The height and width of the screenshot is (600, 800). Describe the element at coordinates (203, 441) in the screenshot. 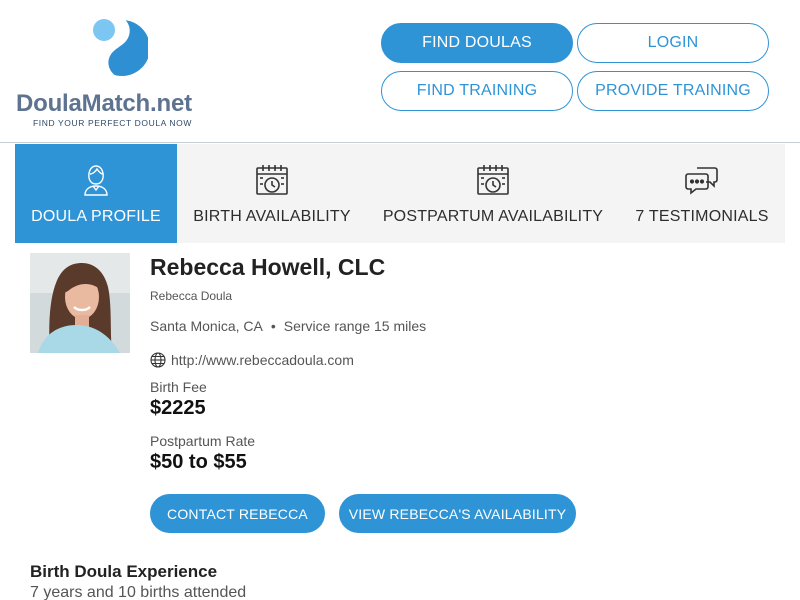

I see `postpartum-rate-label: Postpartum Rate` at that location.